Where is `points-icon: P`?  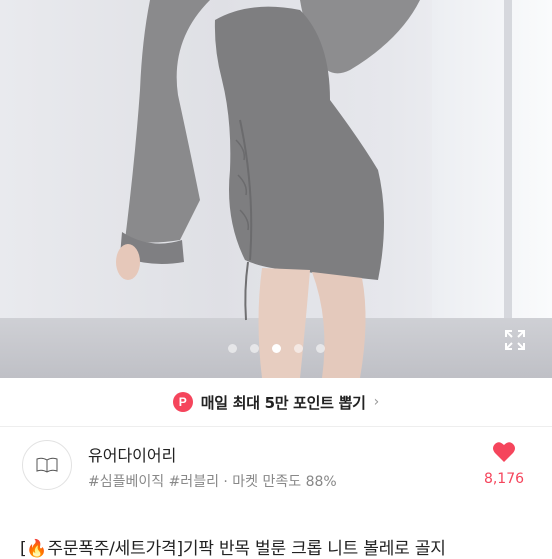 points-icon: P is located at coordinates (182, 402).